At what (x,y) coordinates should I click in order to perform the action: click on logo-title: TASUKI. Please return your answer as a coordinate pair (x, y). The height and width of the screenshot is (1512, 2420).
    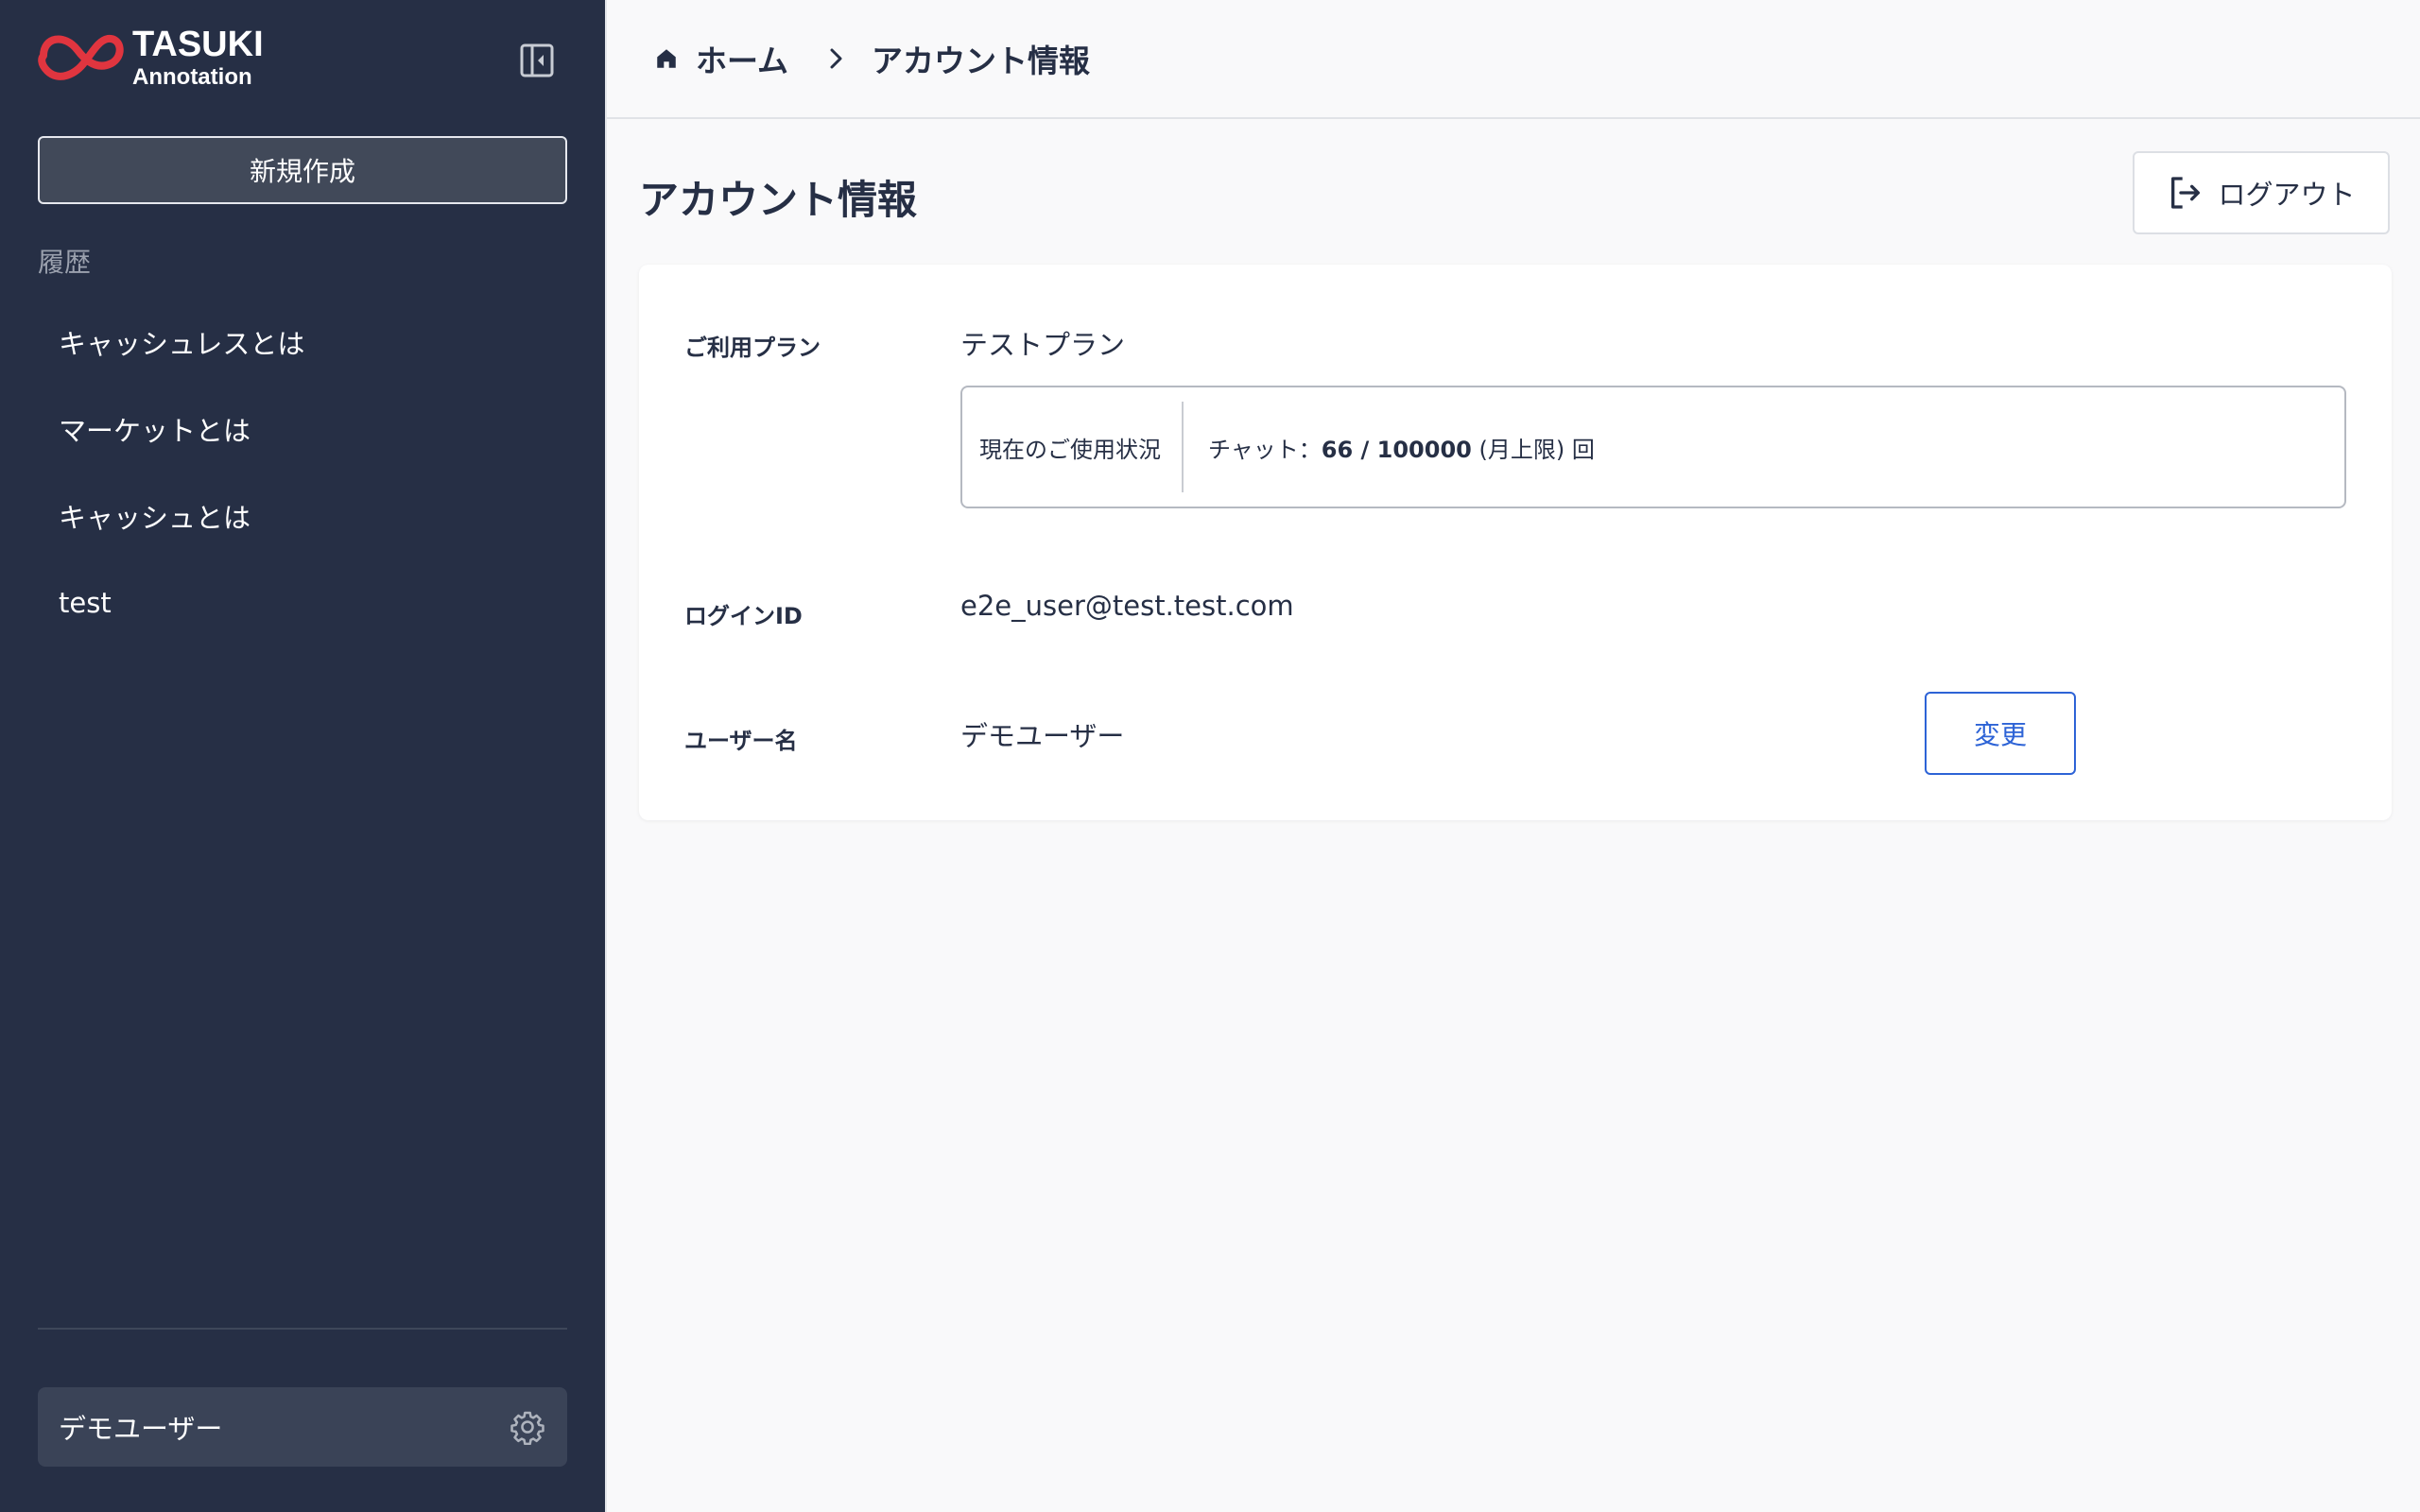
    Looking at the image, I should click on (198, 44).